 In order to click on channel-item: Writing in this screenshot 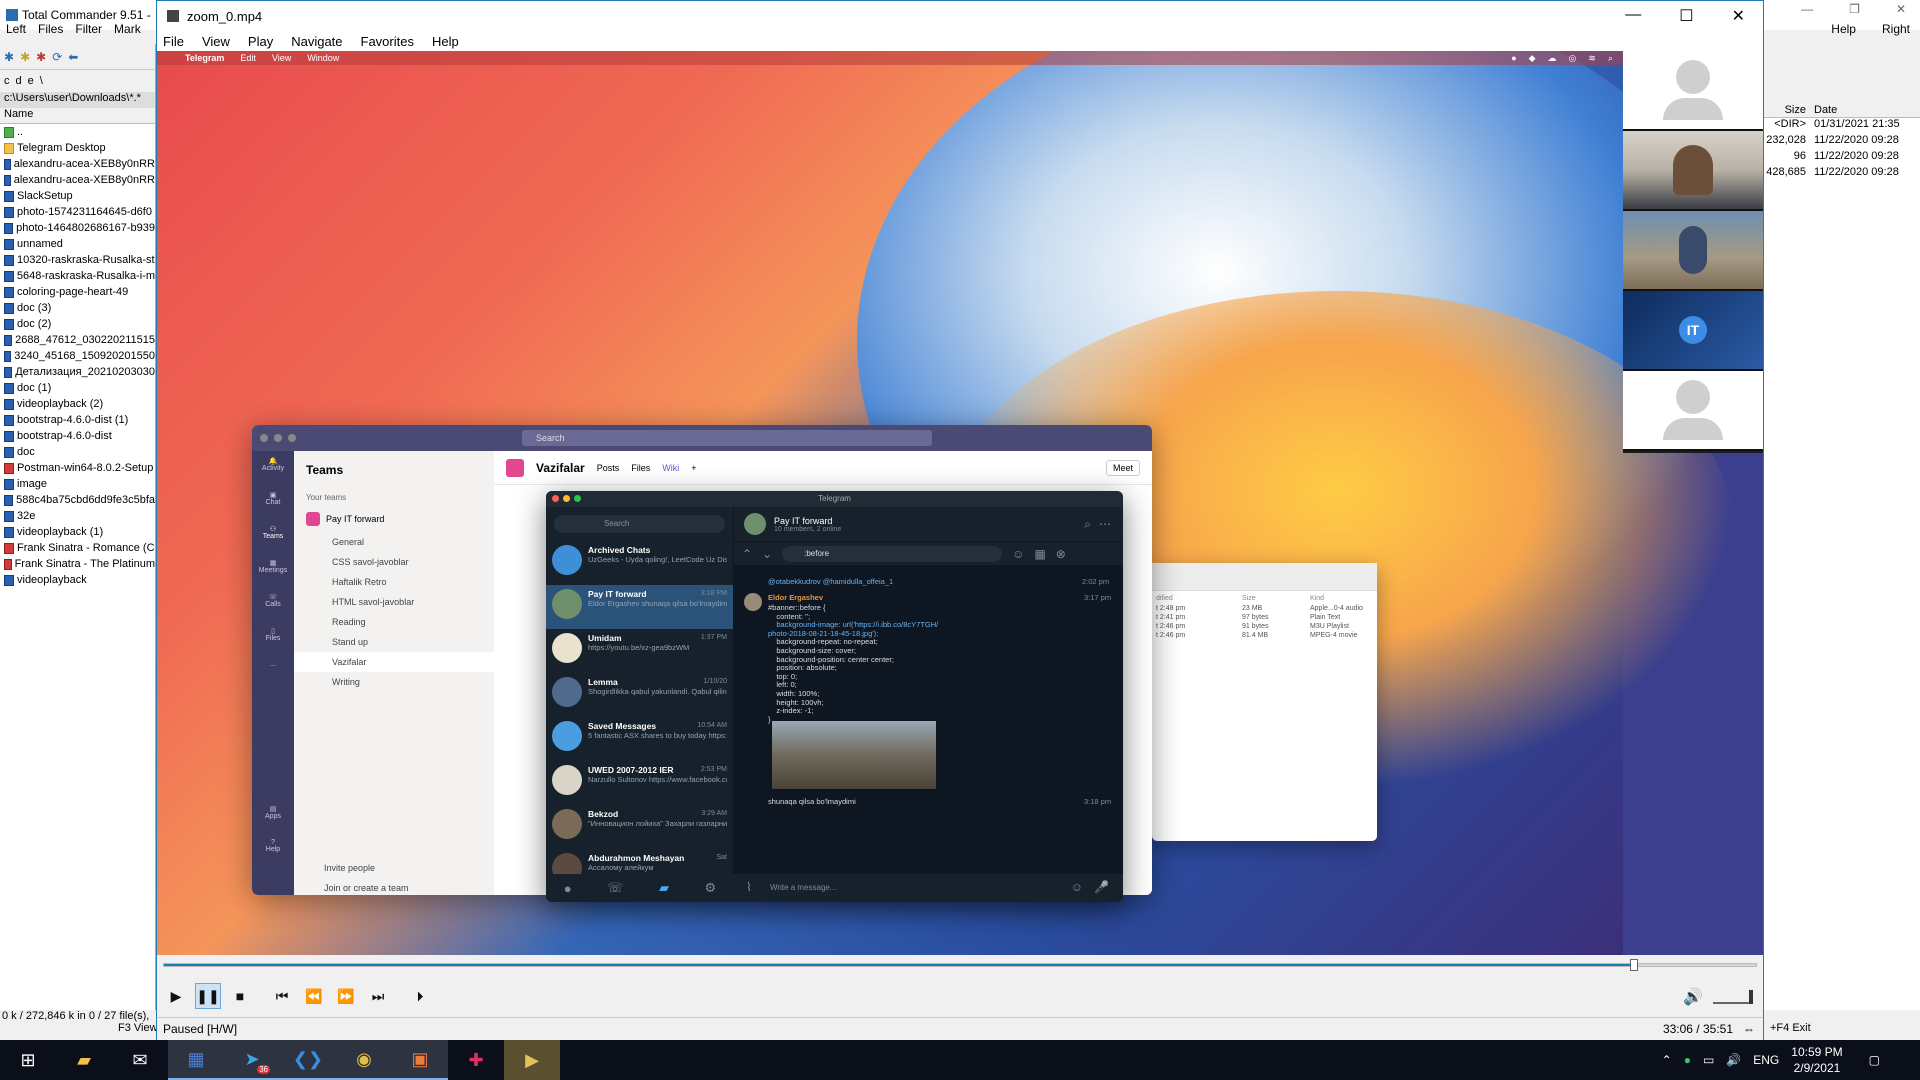, I will do `click(394, 682)`.